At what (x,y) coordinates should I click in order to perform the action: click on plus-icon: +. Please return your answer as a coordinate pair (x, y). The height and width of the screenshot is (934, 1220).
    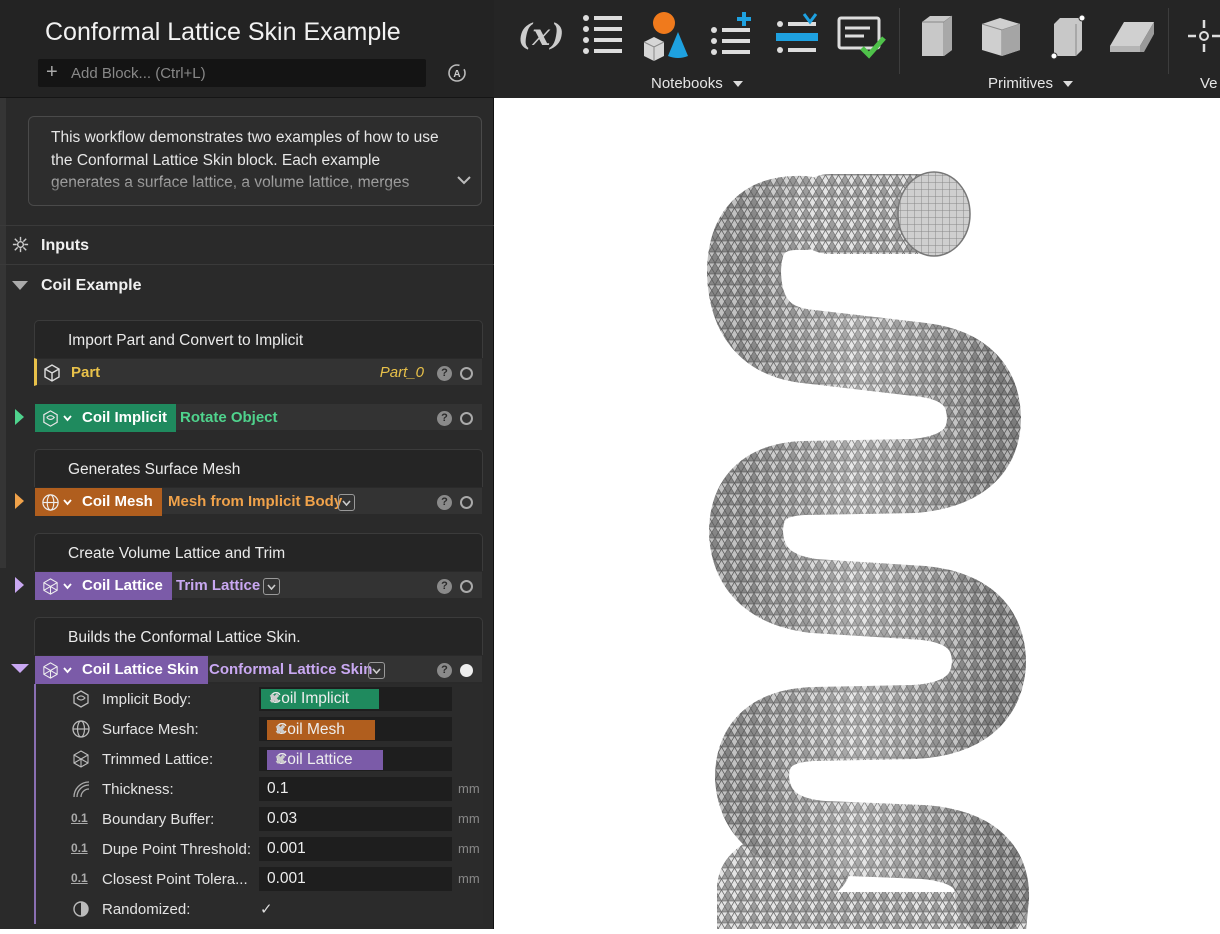
    Looking at the image, I should click on (52, 72).